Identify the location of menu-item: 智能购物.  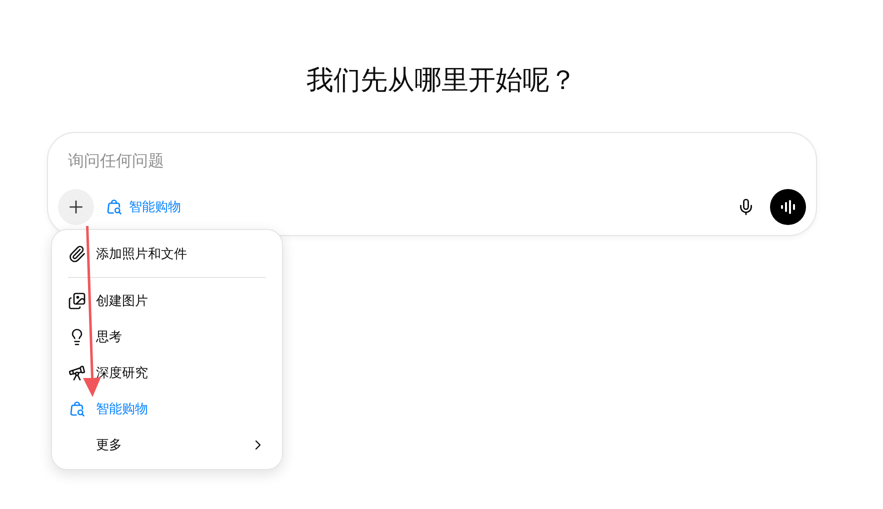
(167, 409).